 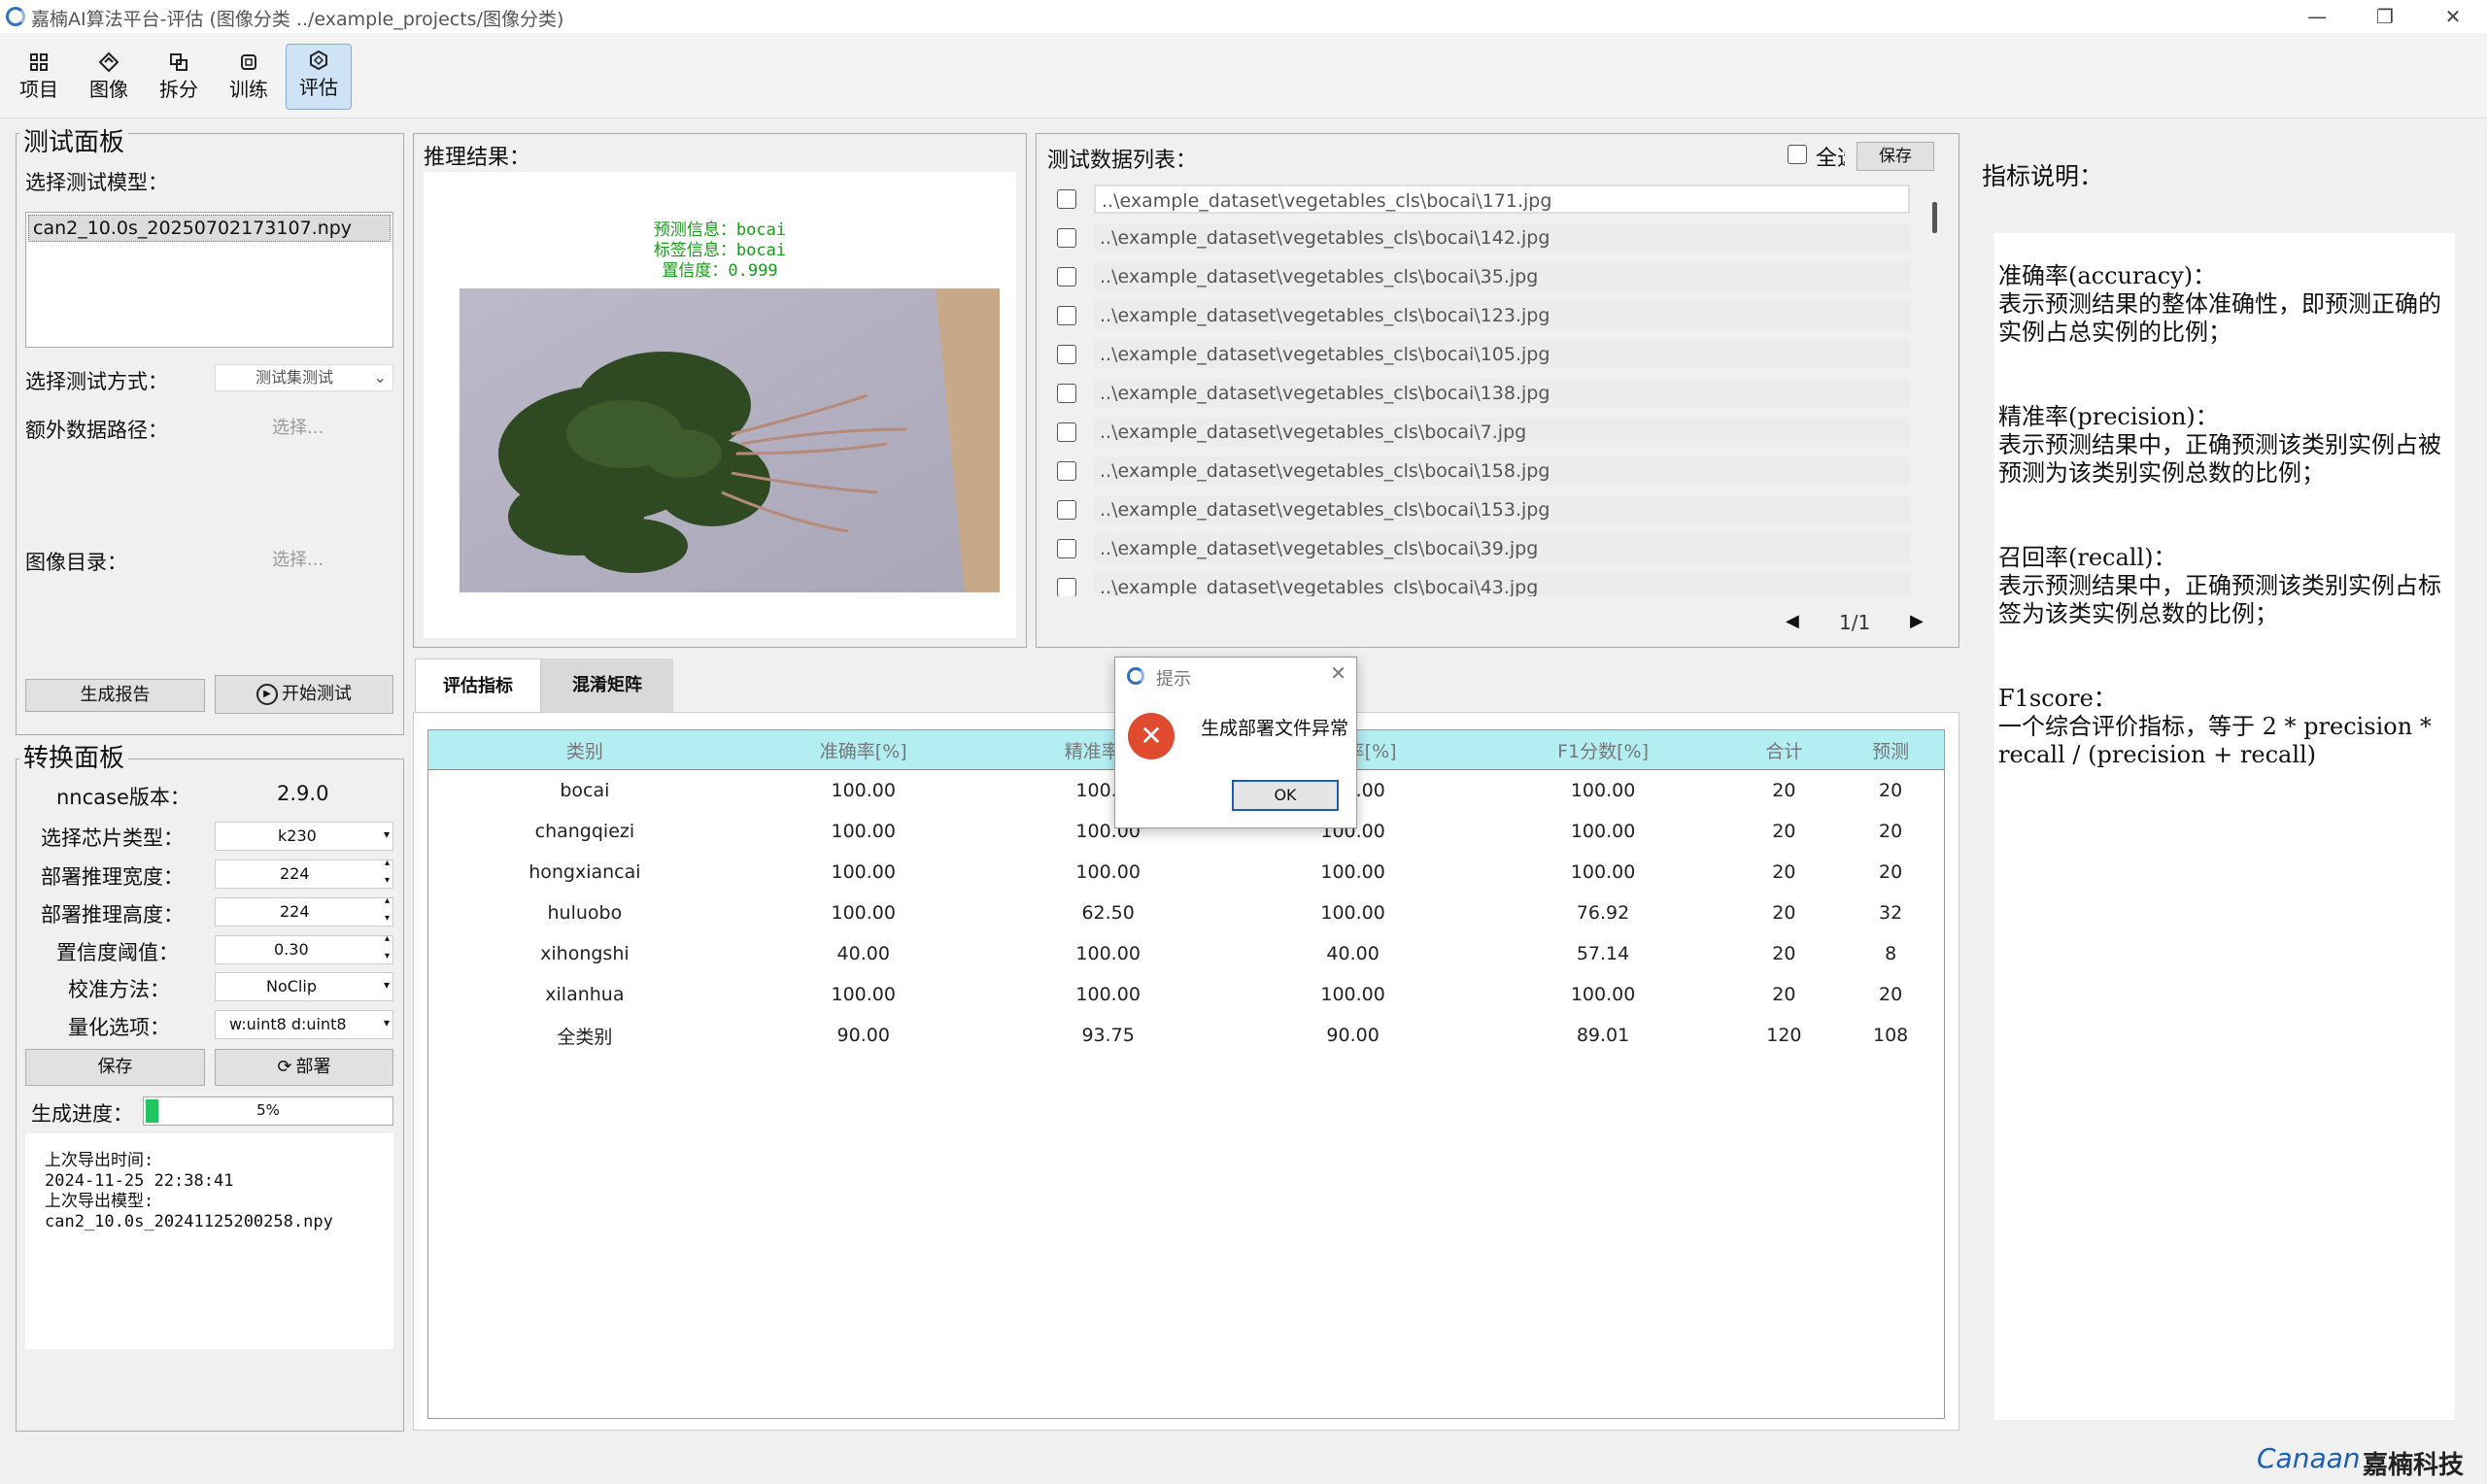 What do you see at coordinates (304, 987) in the screenshot?
I see `calib-select: NoClip ▾` at bounding box center [304, 987].